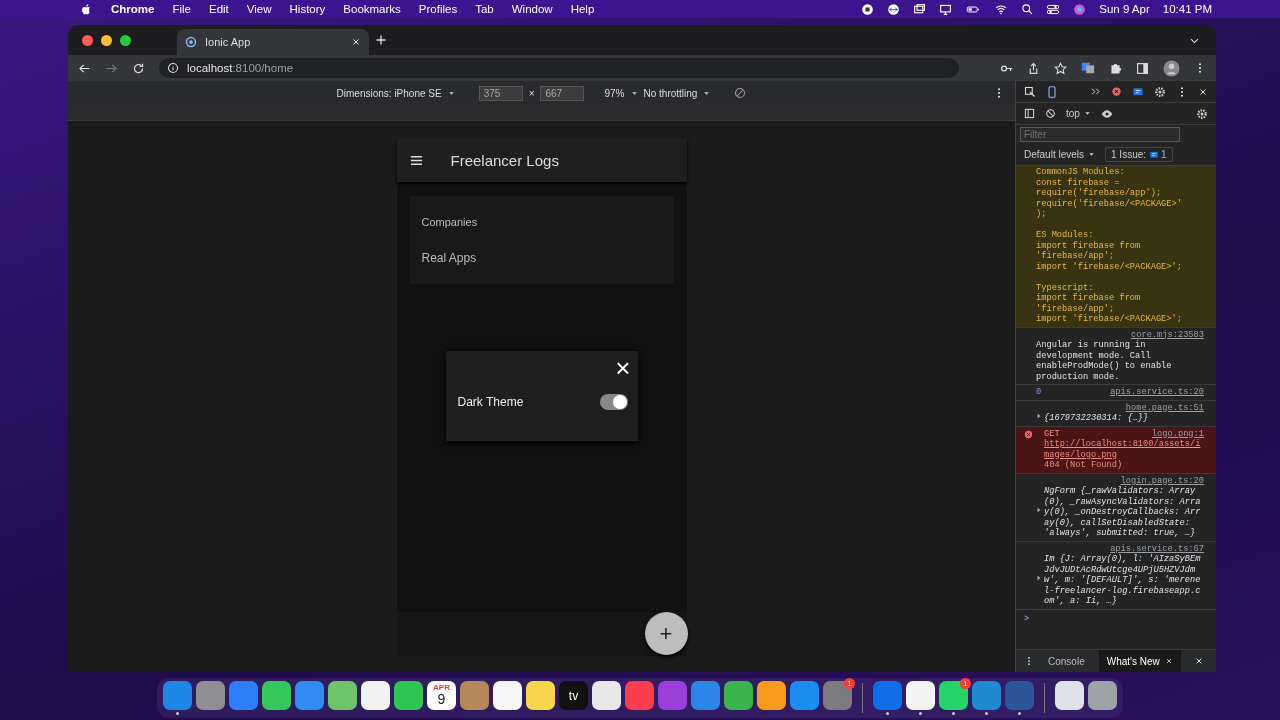  I want to click on issues-label: 1 Issue:, so click(1129, 154).